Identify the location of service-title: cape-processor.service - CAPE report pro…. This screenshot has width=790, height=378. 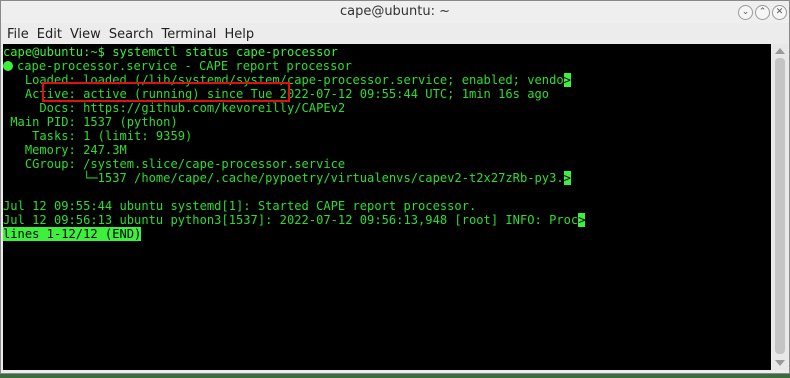
(184, 66).